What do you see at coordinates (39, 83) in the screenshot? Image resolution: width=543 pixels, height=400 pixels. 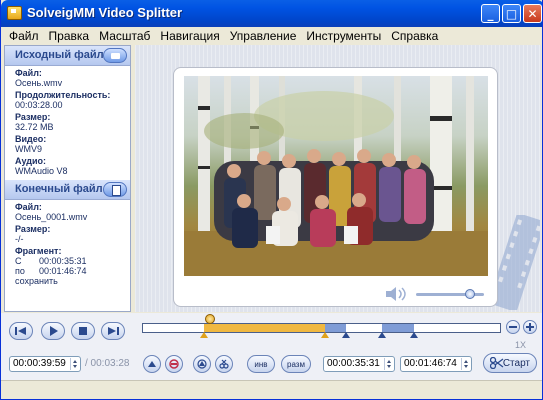 I see `source-file-value: Осень.wmv` at bounding box center [39, 83].